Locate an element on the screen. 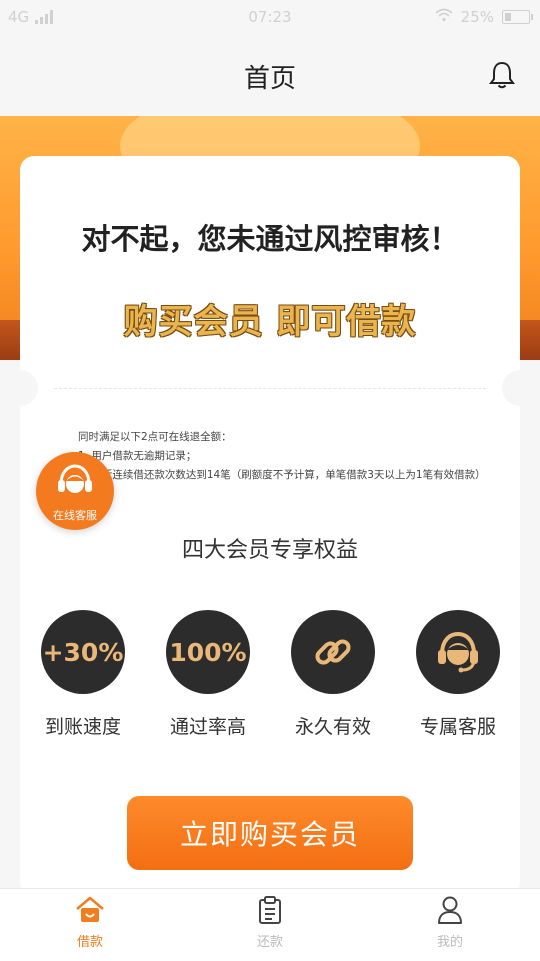  app-header: 首页 is located at coordinates (270, 75).